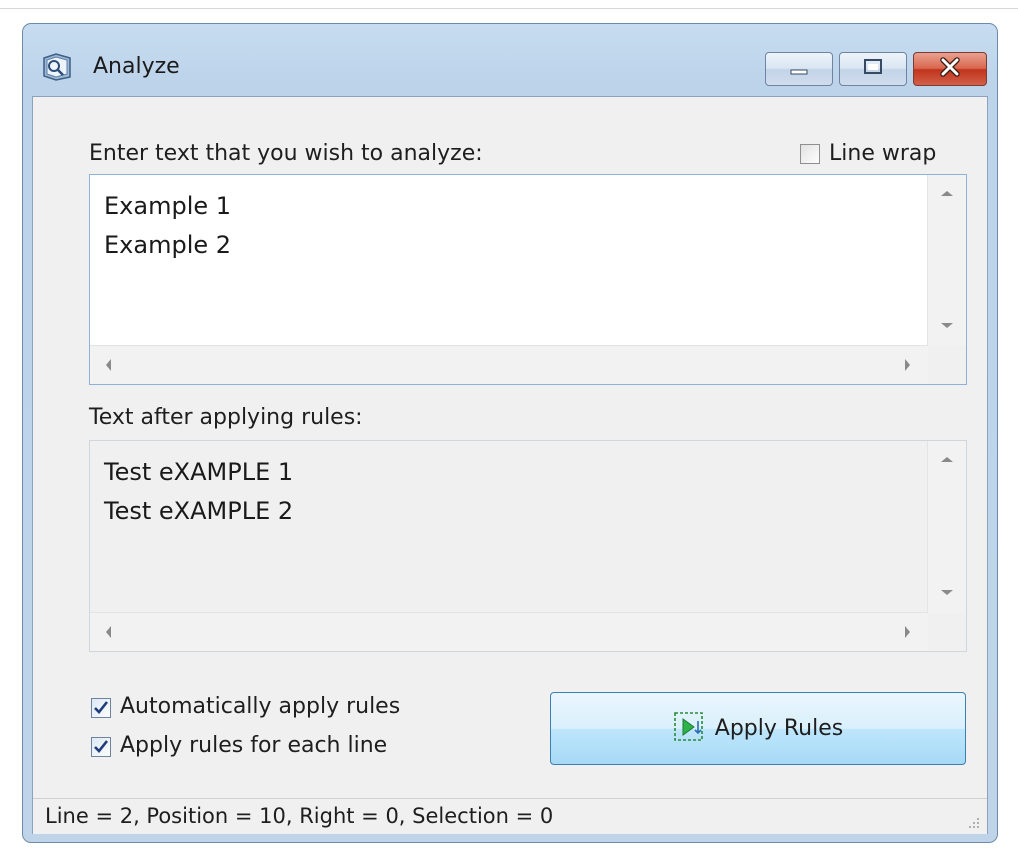  I want to click on auto-apply-checkbox: Automatically apply rules, so click(281, 708).